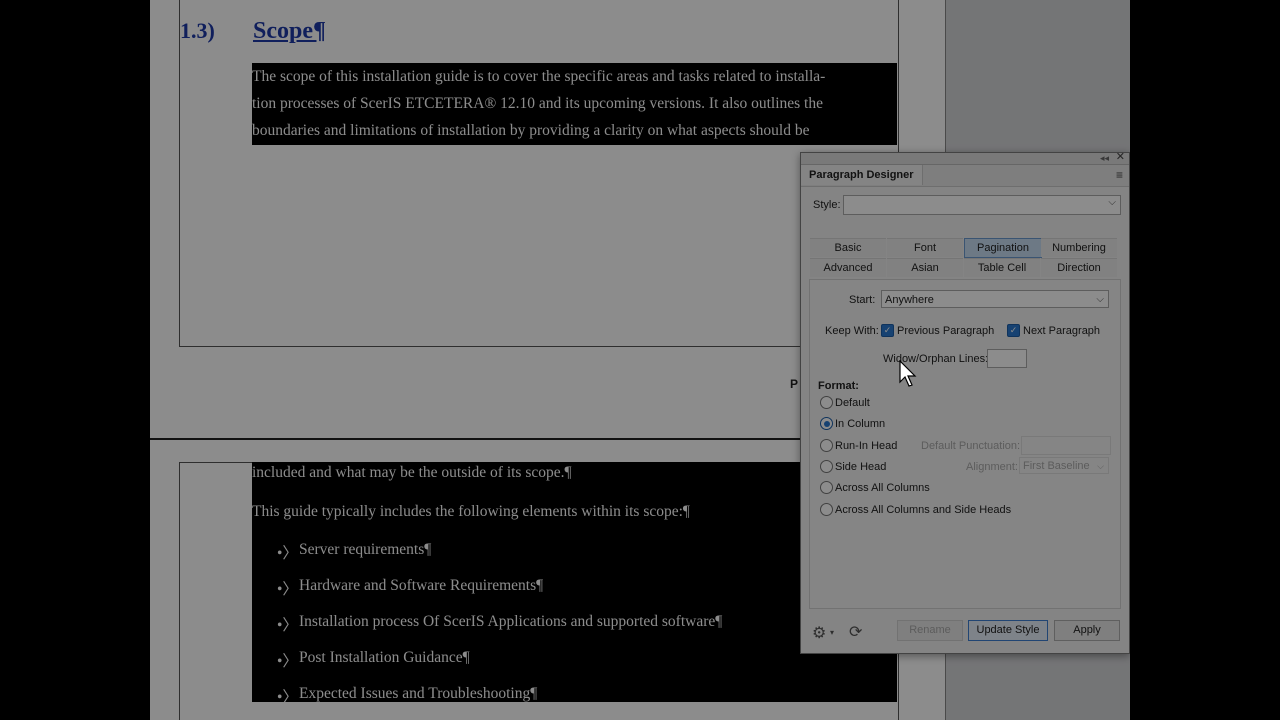 The width and height of the screenshot is (1280, 720). What do you see at coordinates (866, 446) in the screenshot?
I see `format-run-in-head-label: Run-In Head` at bounding box center [866, 446].